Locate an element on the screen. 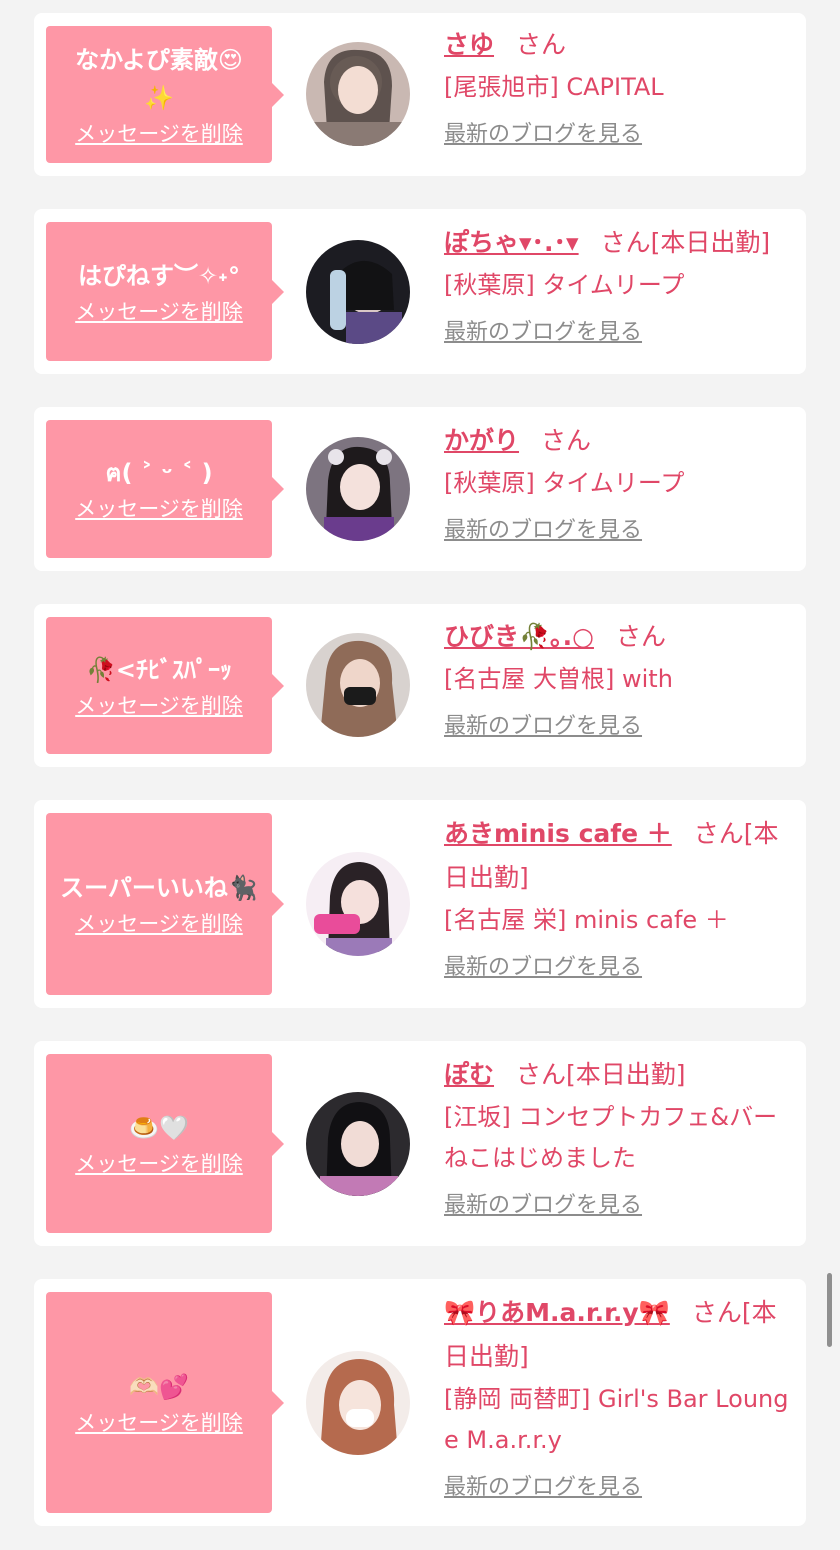 The width and height of the screenshot is (840, 1550). sender-name-link: 🎀りあM.a.r.r.y🎀 is located at coordinates (557, 1312).